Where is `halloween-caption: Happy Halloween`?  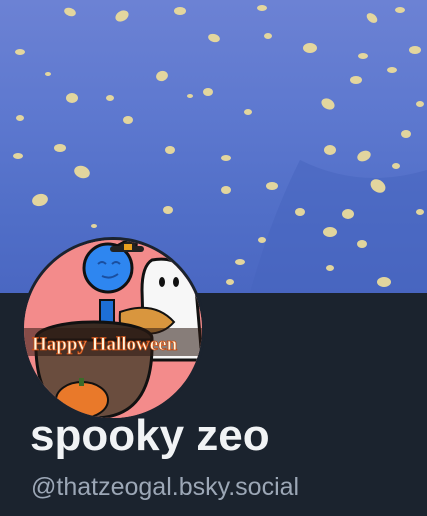
halloween-caption: Happy Halloween is located at coordinates (105, 344).